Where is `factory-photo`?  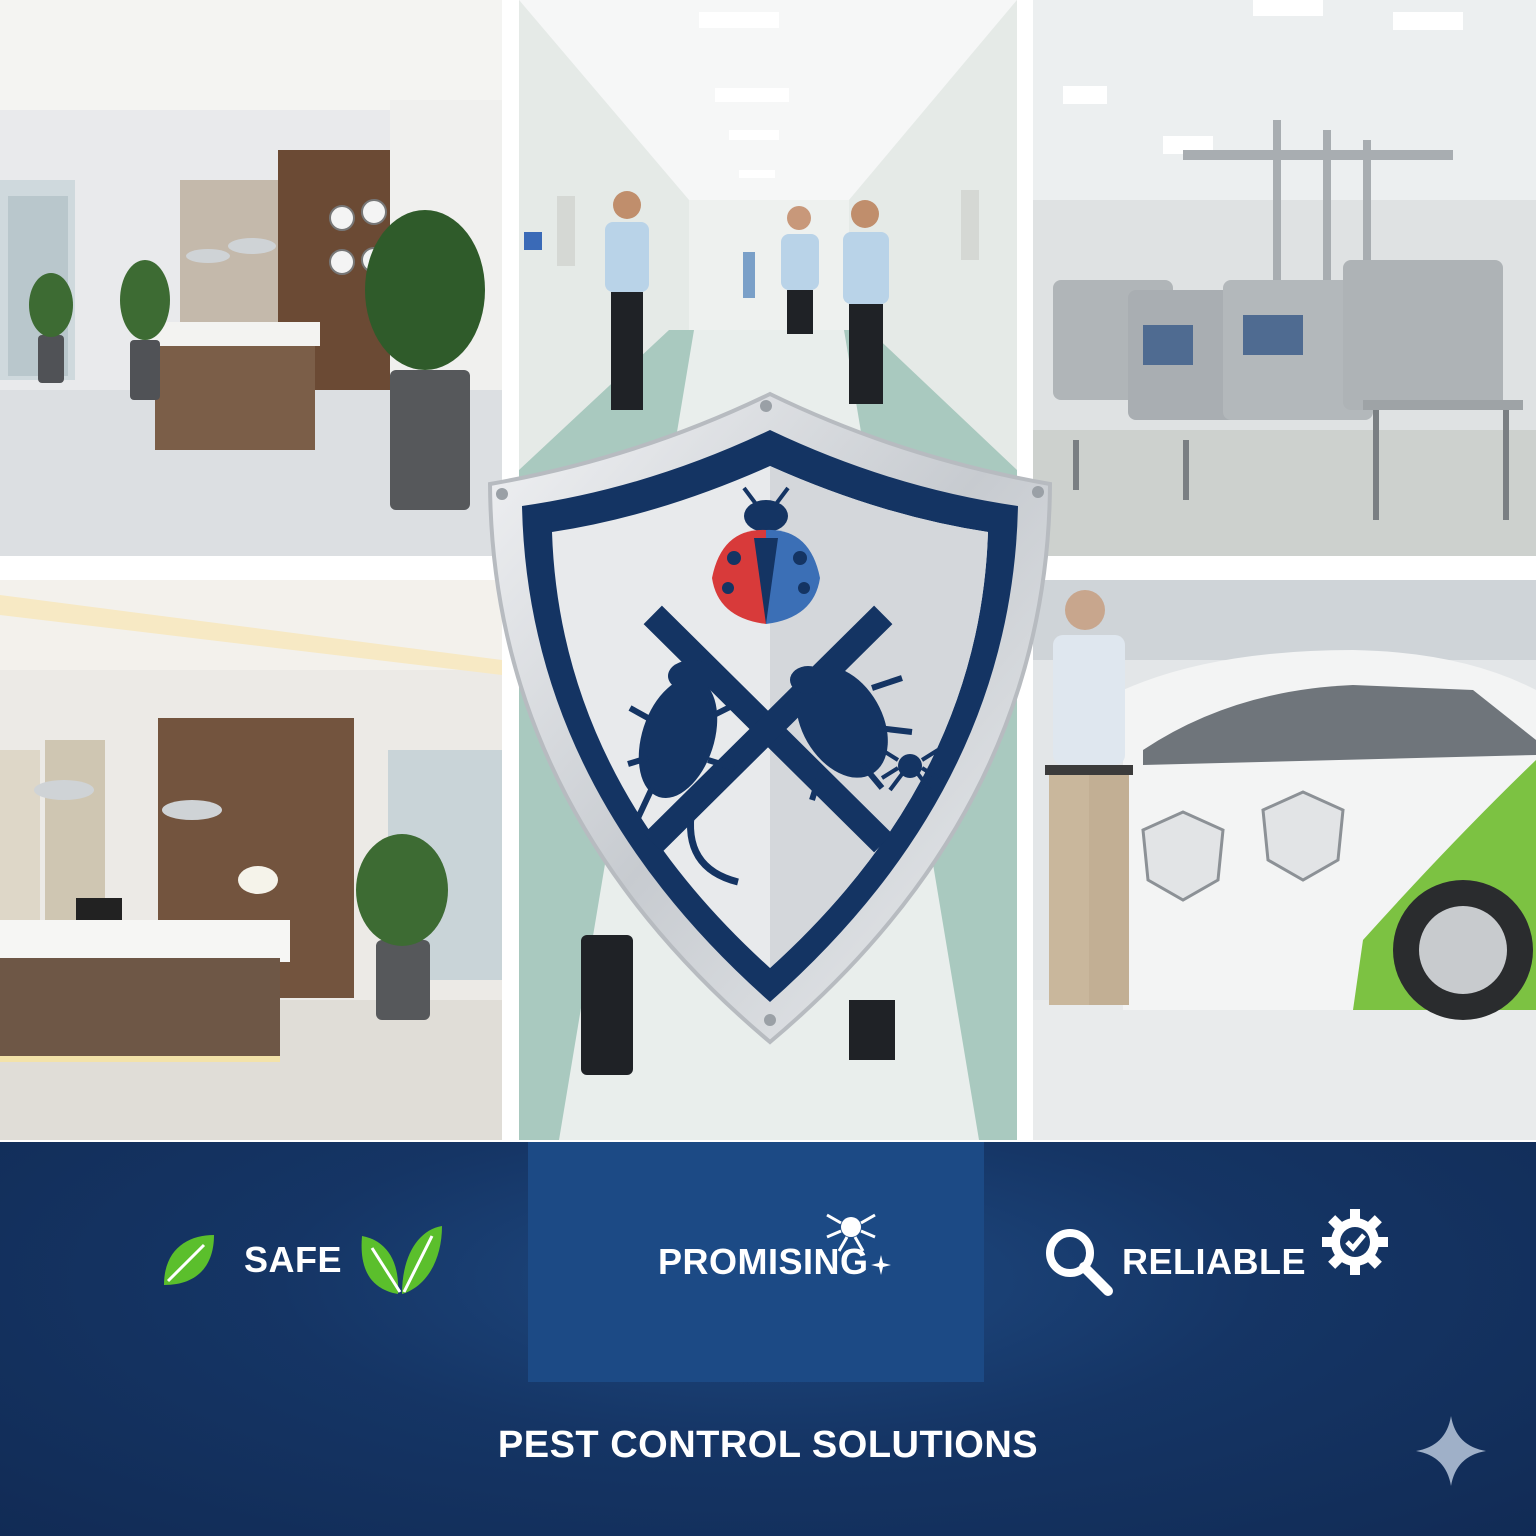 factory-photo is located at coordinates (1284, 281).